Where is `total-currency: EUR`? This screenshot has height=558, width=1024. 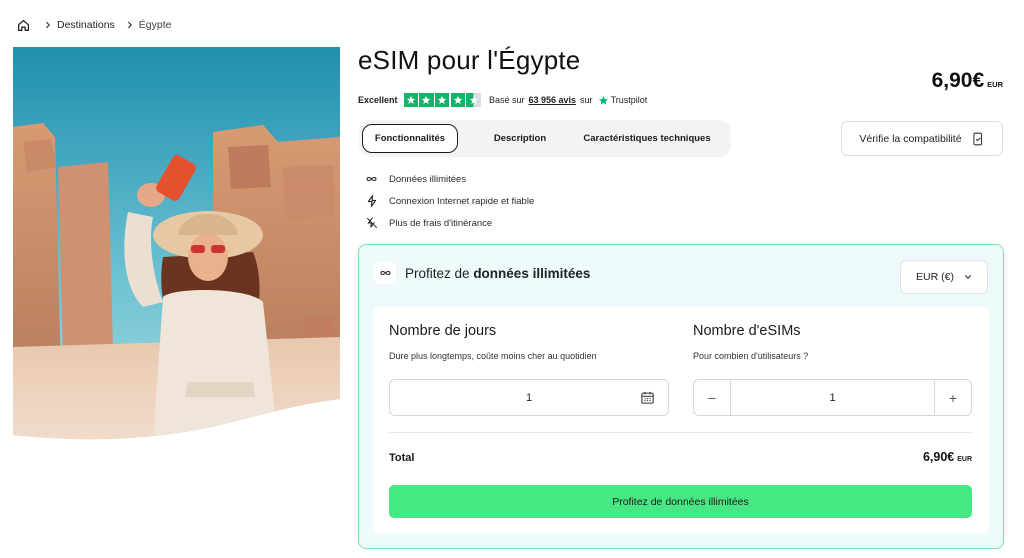 total-currency: EUR is located at coordinates (964, 459).